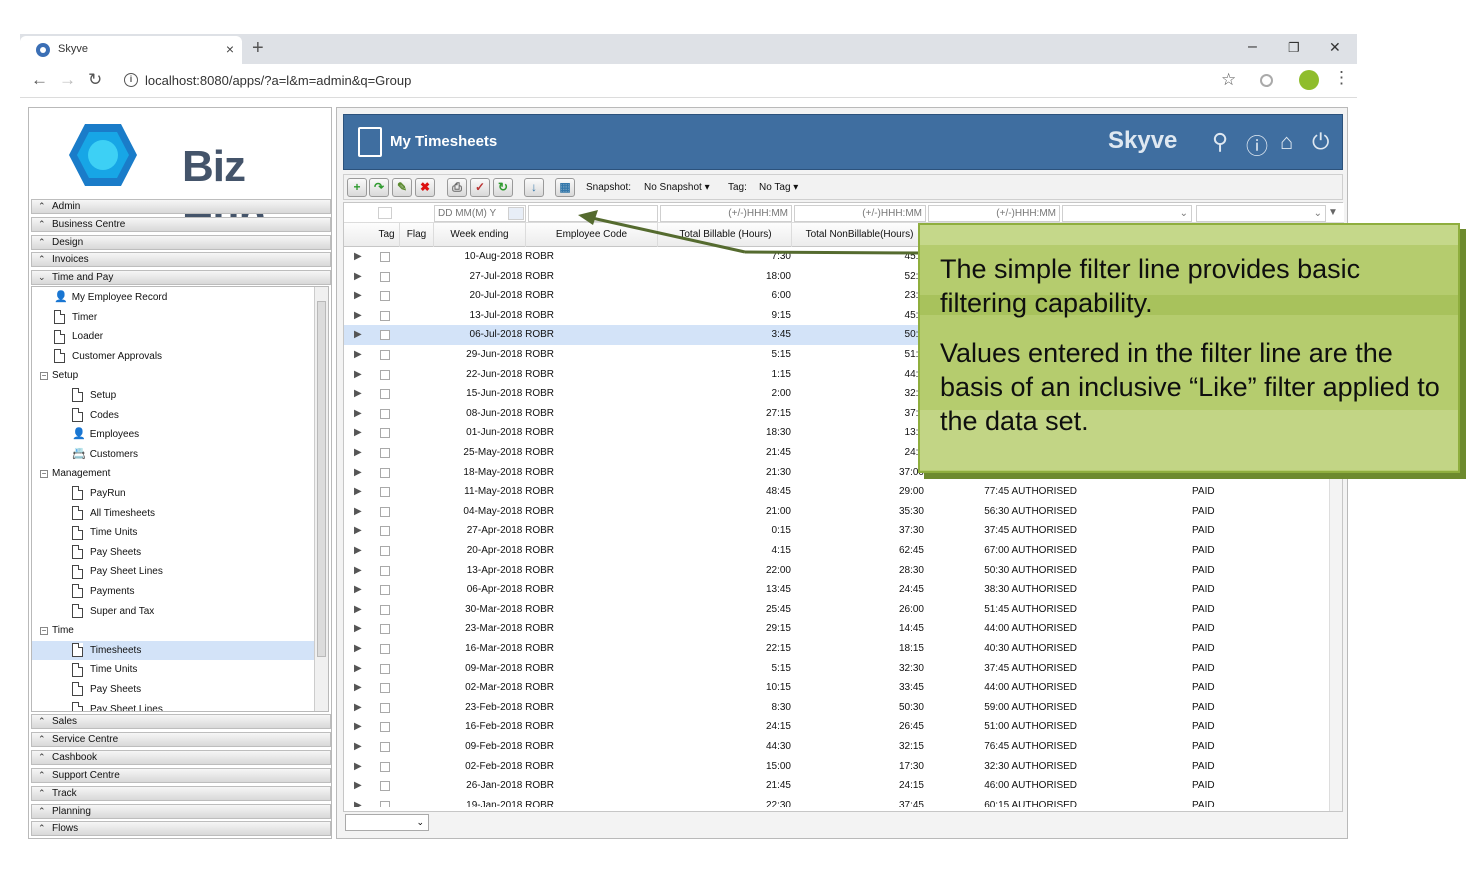 This screenshot has height=869, width=1476. I want to click on nav-tree-item: 👤 Employees, so click(173, 434).